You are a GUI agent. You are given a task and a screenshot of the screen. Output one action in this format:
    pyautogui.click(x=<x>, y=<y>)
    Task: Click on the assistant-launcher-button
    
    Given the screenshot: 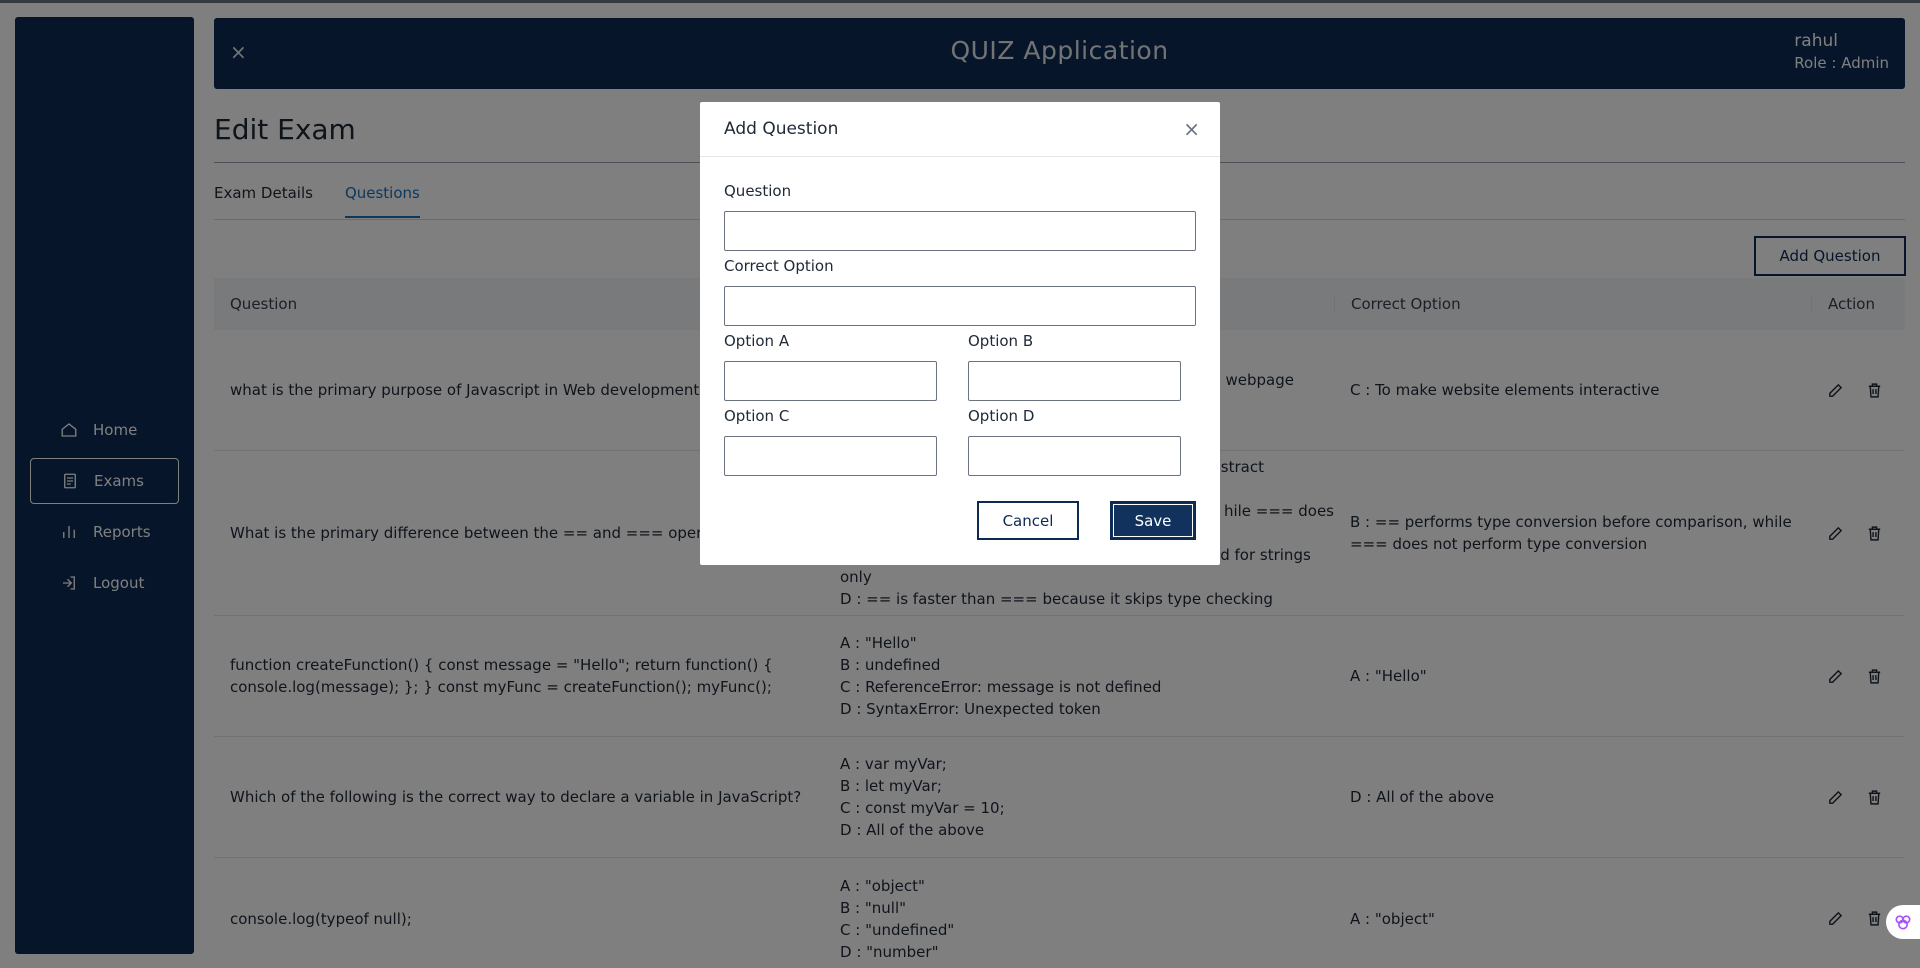 What is the action you would take?
    pyautogui.click(x=1903, y=922)
    